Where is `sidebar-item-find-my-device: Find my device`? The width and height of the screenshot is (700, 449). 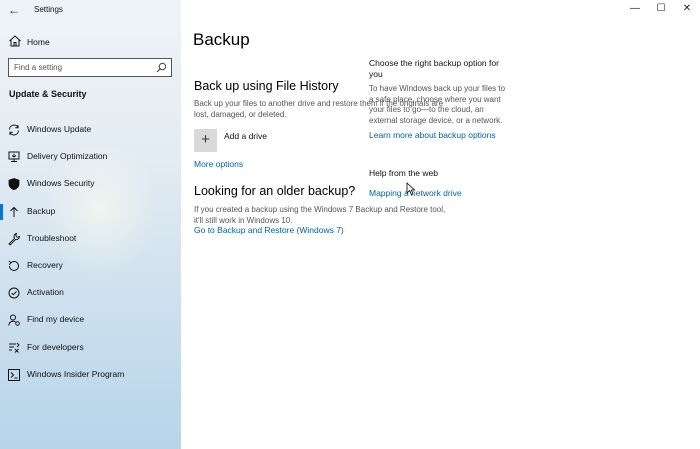
sidebar-item-find-my-device: Find my device is located at coordinates (90, 321).